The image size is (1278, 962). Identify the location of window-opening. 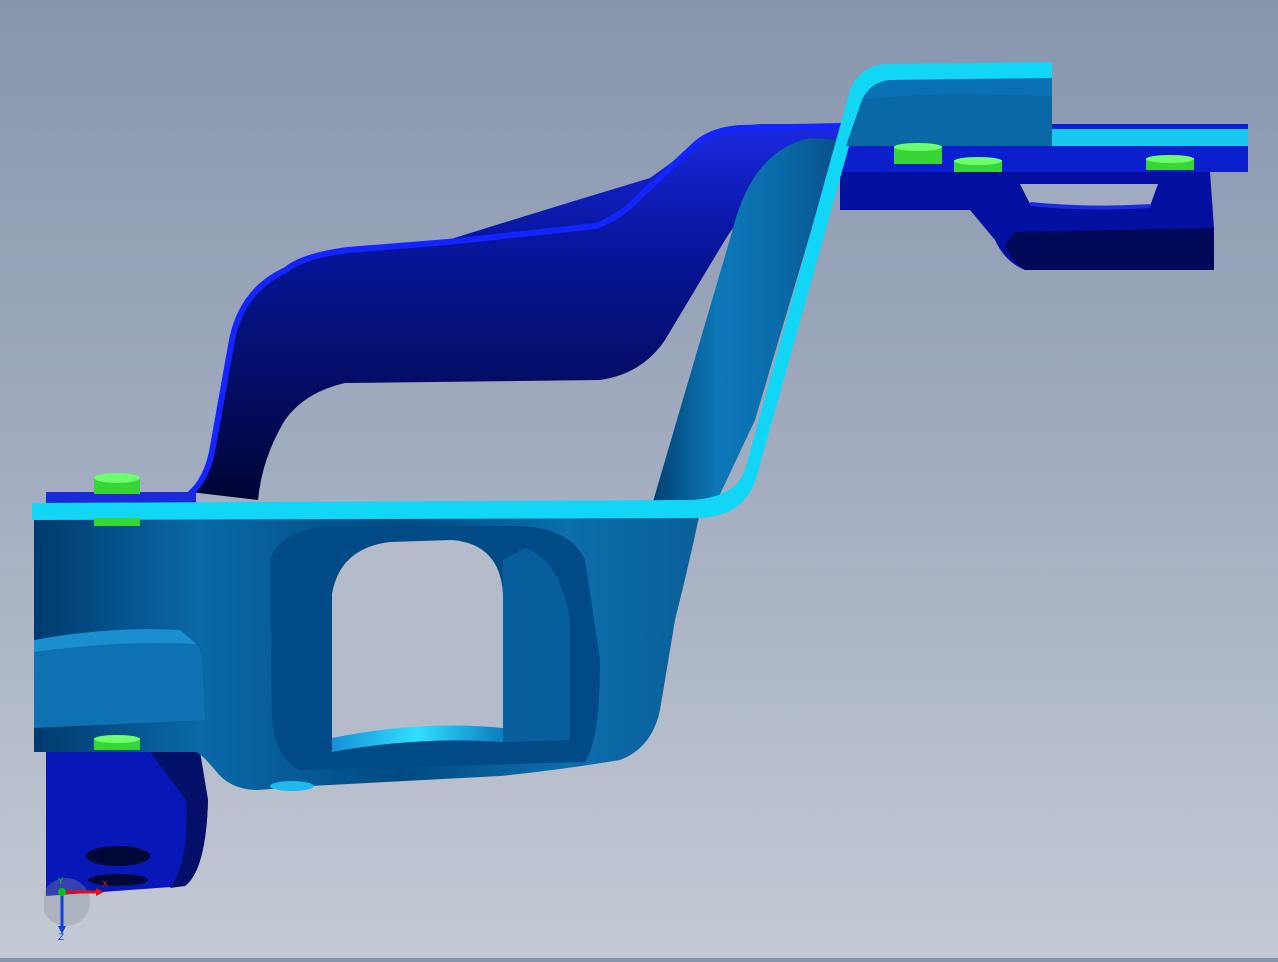
(417, 639).